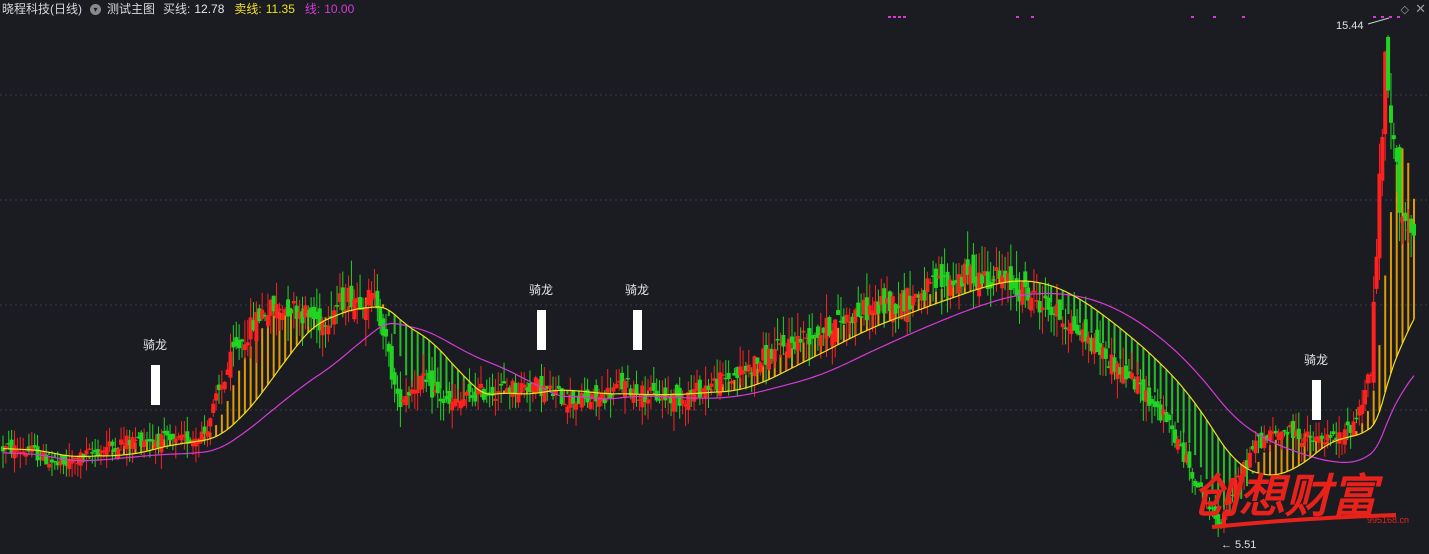 The width and height of the screenshot is (1429, 554). I want to click on sell-line-value: 11.35, so click(280, 9).